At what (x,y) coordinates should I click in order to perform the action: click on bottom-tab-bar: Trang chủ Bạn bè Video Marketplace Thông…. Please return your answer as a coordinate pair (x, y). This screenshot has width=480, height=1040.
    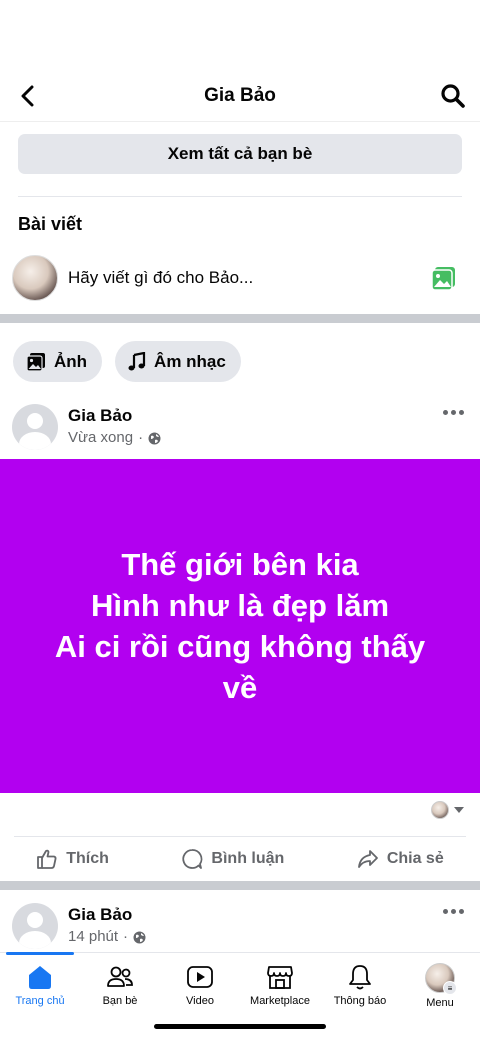
    Looking at the image, I should click on (240, 983).